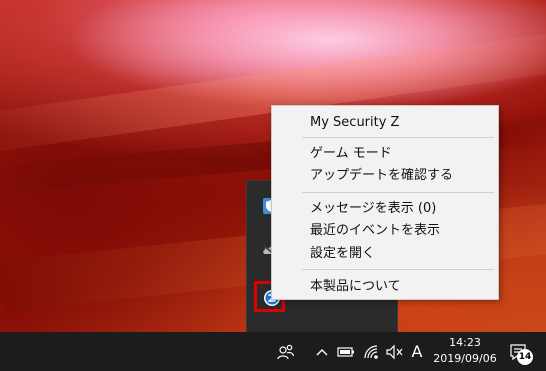 The image size is (546, 371). Describe the element at coordinates (385, 154) in the screenshot. I see `menu-item-game-mode: ゲーム モード` at that location.